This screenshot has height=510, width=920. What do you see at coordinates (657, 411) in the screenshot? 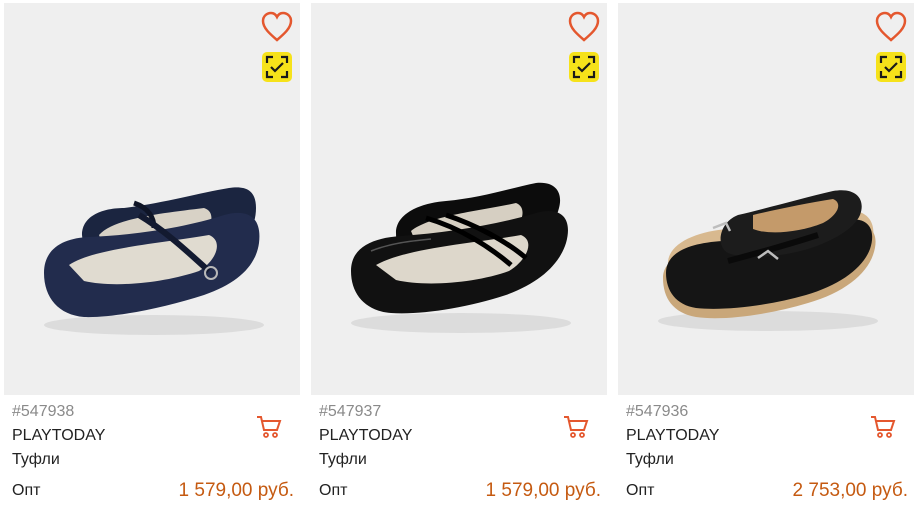
I see `article-number: #547936` at bounding box center [657, 411].